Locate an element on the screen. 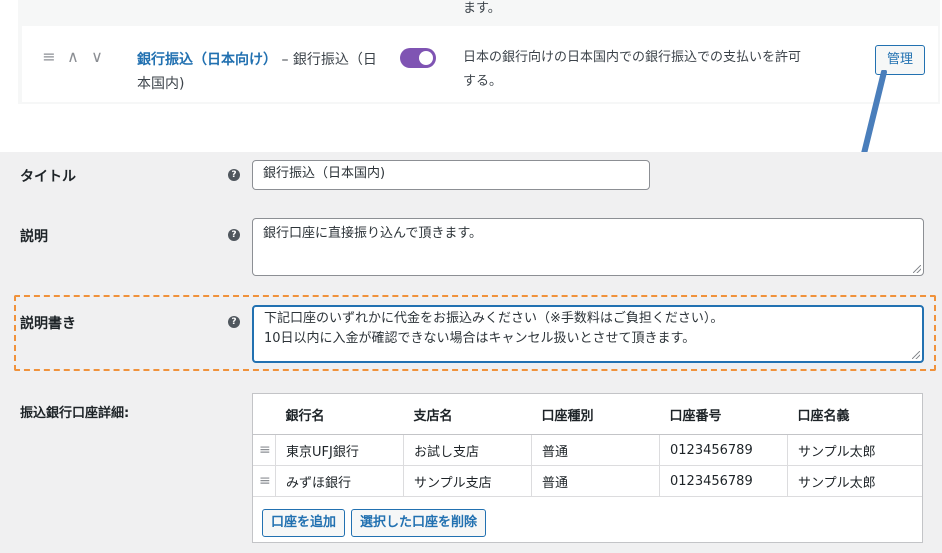 Image resolution: width=942 pixels, height=553 pixels. enable-toggle is located at coordinates (418, 58).